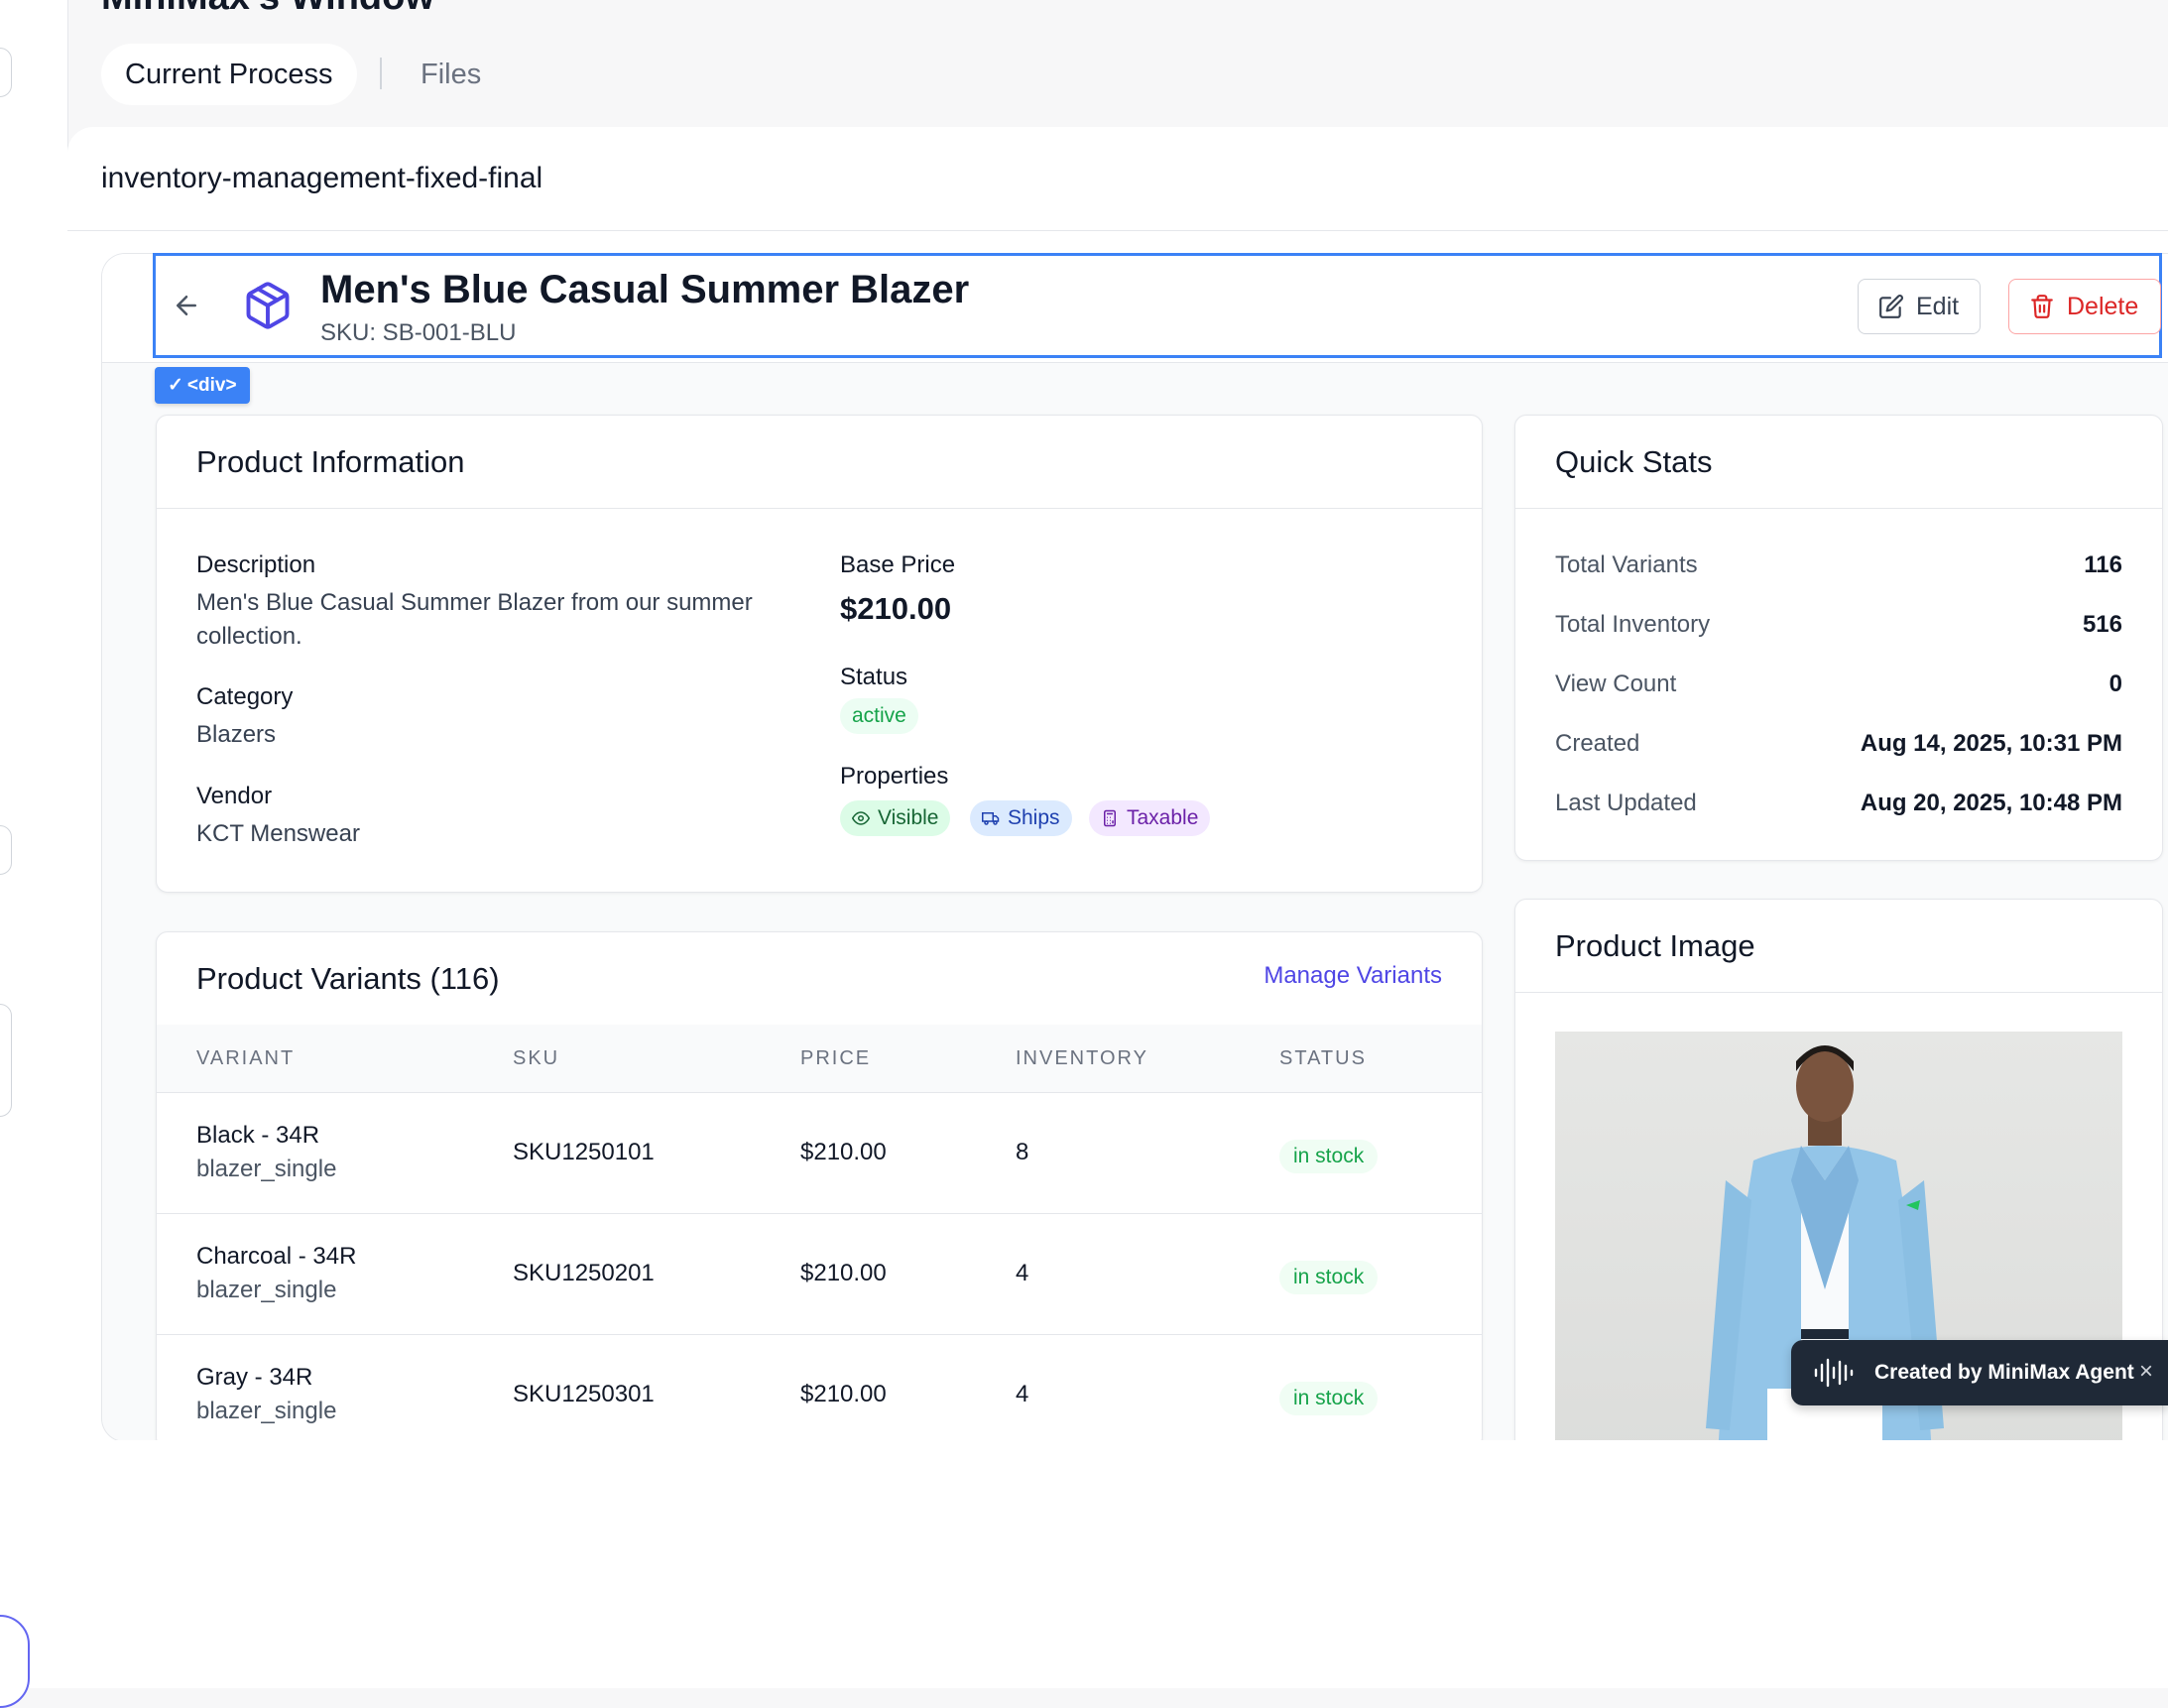  What do you see at coordinates (1135, 1564) in the screenshot?
I see `preview-bottom-area` at bounding box center [1135, 1564].